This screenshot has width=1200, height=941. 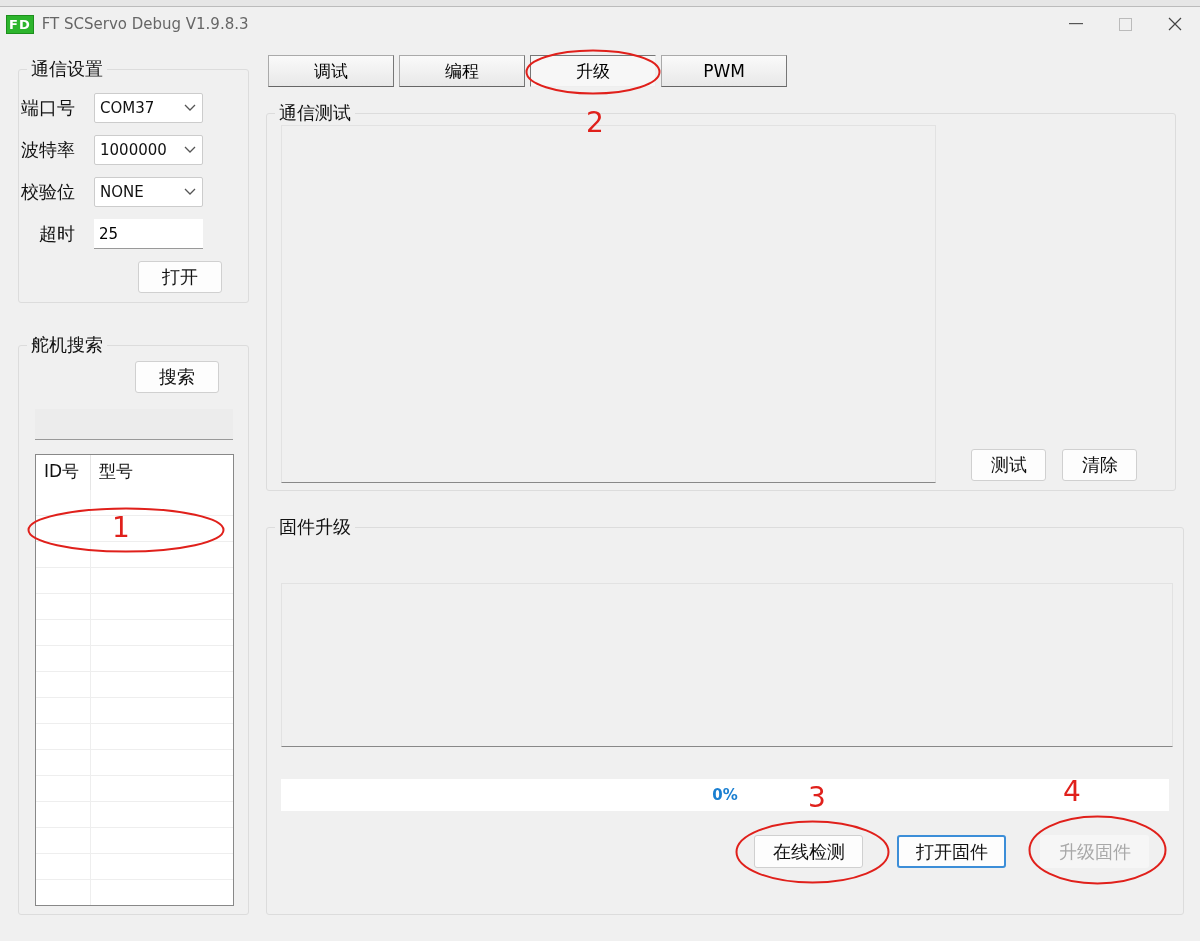 What do you see at coordinates (1175, 24) in the screenshot?
I see `close-icon` at bounding box center [1175, 24].